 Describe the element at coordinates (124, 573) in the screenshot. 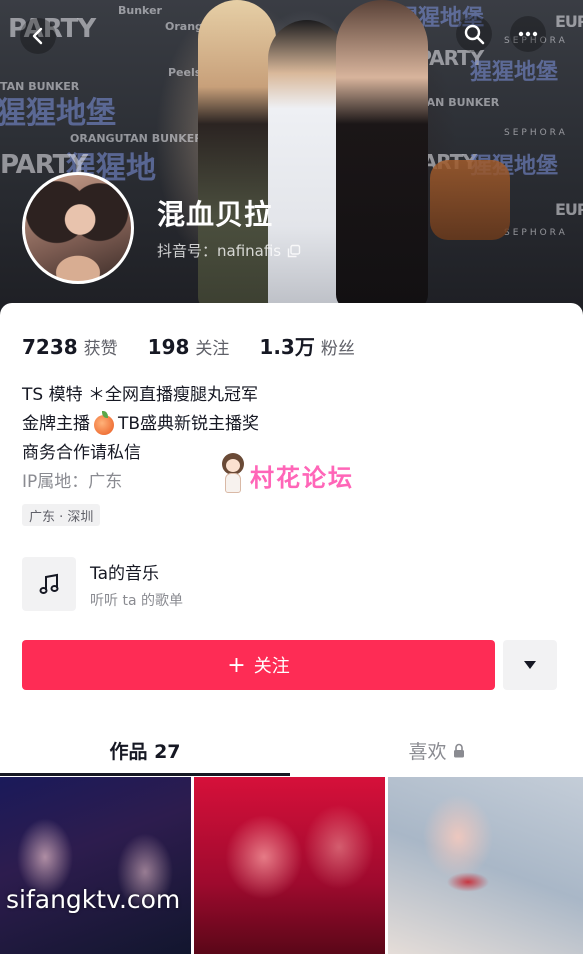

I see `music-title: Ta的音乐` at that location.